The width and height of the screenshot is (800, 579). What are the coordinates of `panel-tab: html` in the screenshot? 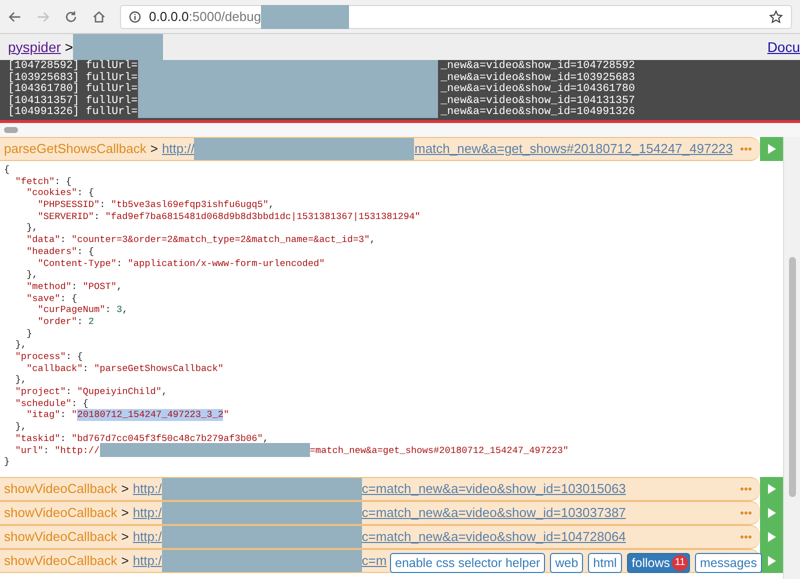 It's located at (605, 563).